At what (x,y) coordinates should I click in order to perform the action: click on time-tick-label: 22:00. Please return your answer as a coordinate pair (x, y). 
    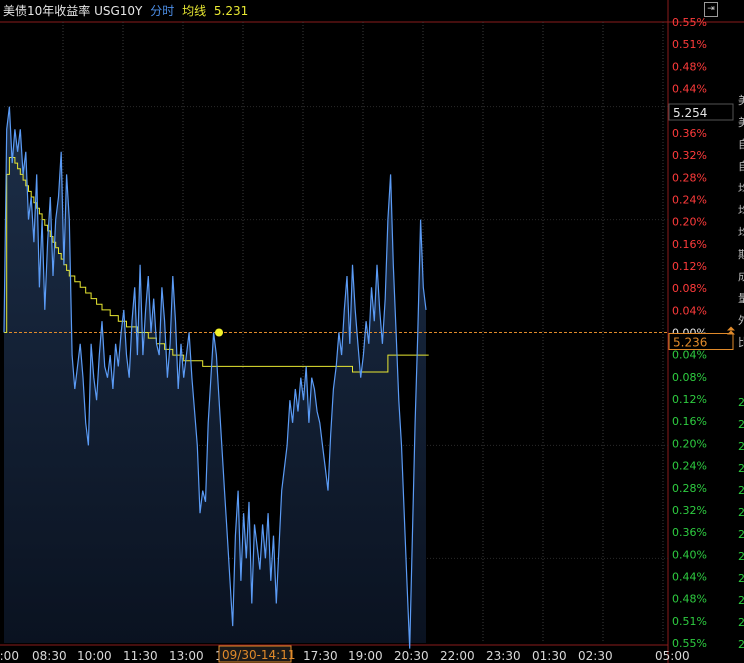
    Looking at the image, I should click on (457, 656).